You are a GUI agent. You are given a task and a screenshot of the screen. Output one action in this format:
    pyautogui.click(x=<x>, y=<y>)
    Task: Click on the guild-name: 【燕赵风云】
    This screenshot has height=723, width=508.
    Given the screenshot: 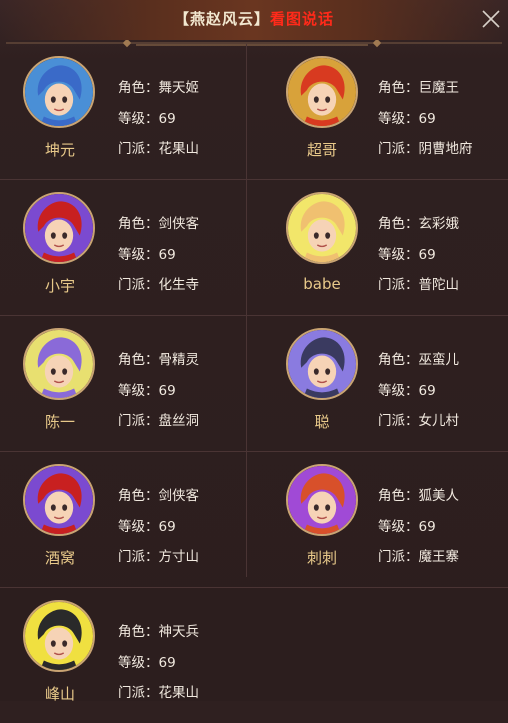 What is the action you would take?
    pyautogui.click(x=221, y=19)
    